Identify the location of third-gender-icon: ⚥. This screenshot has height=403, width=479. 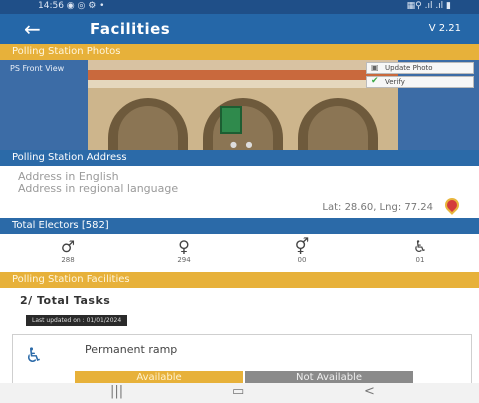
(302, 246).